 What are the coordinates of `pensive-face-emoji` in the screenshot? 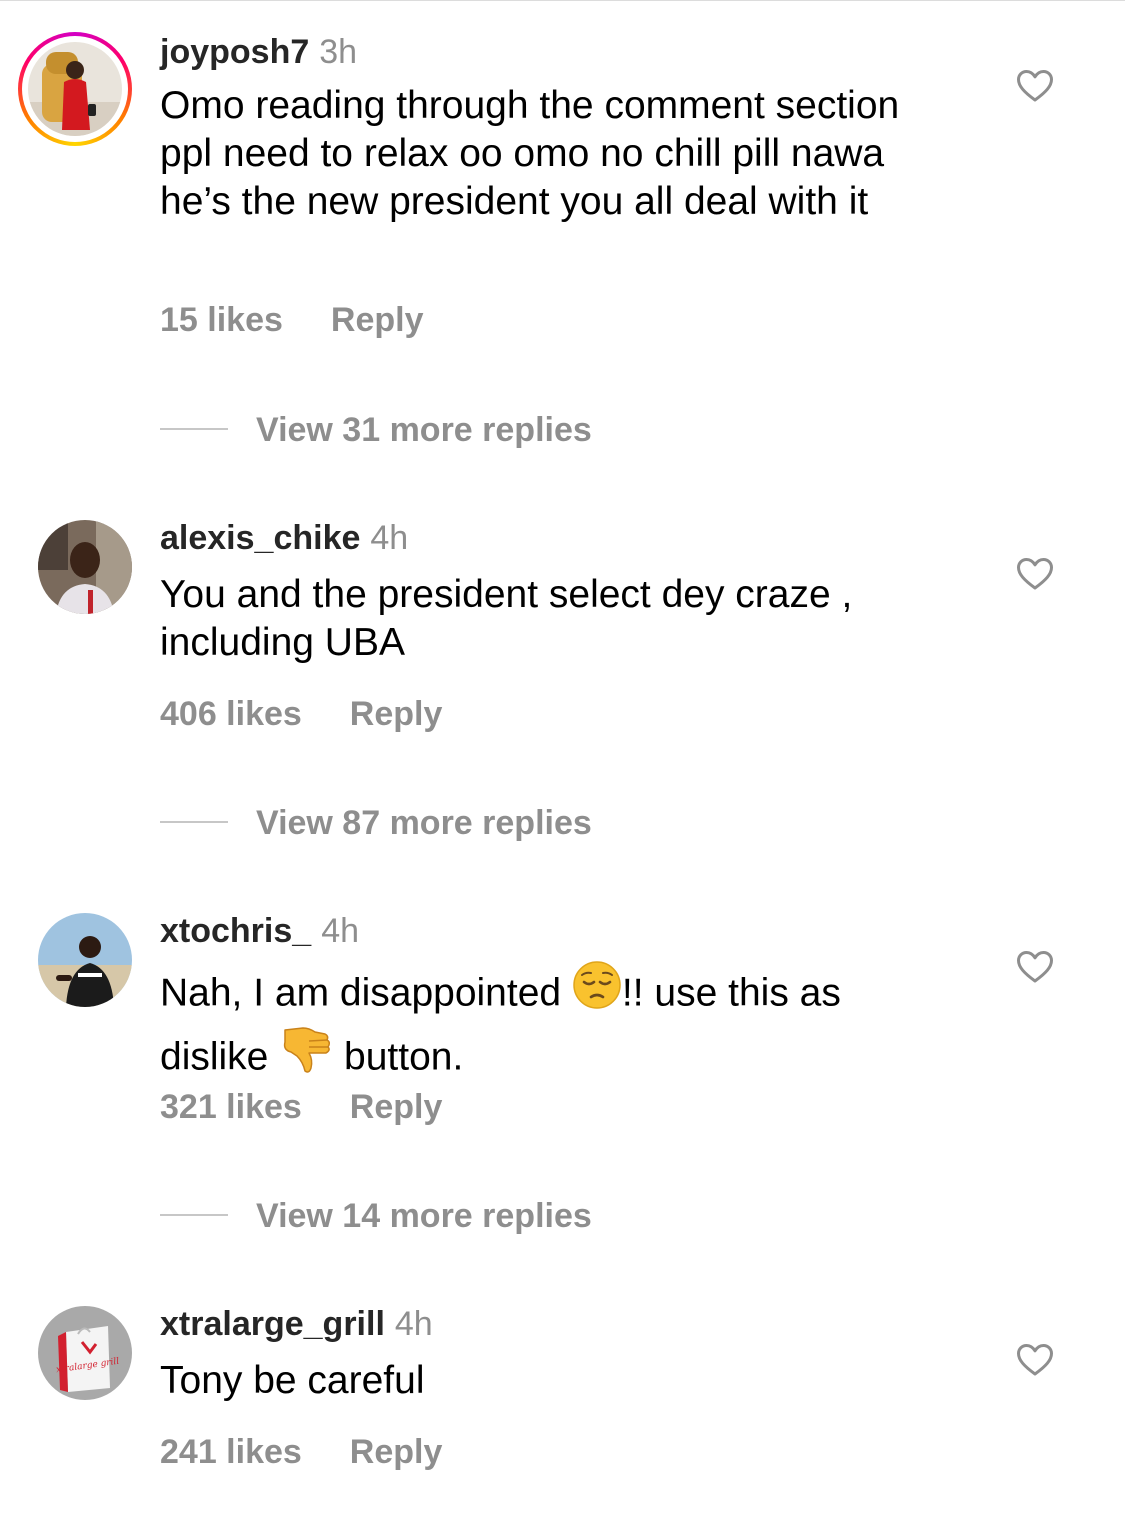 It's located at (597, 991).